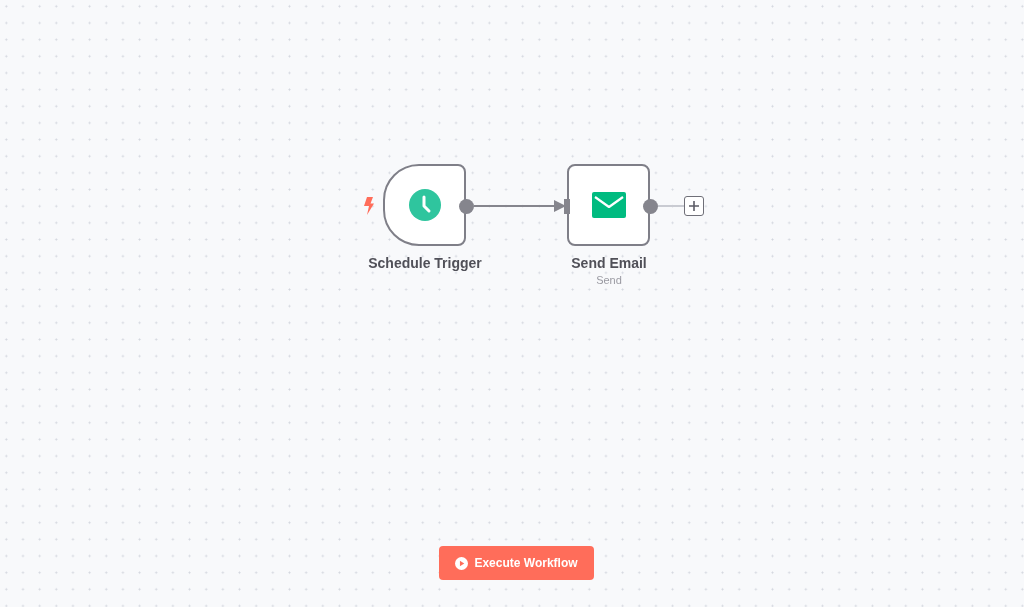  I want to click on connection-arrow, so click(520, 206).